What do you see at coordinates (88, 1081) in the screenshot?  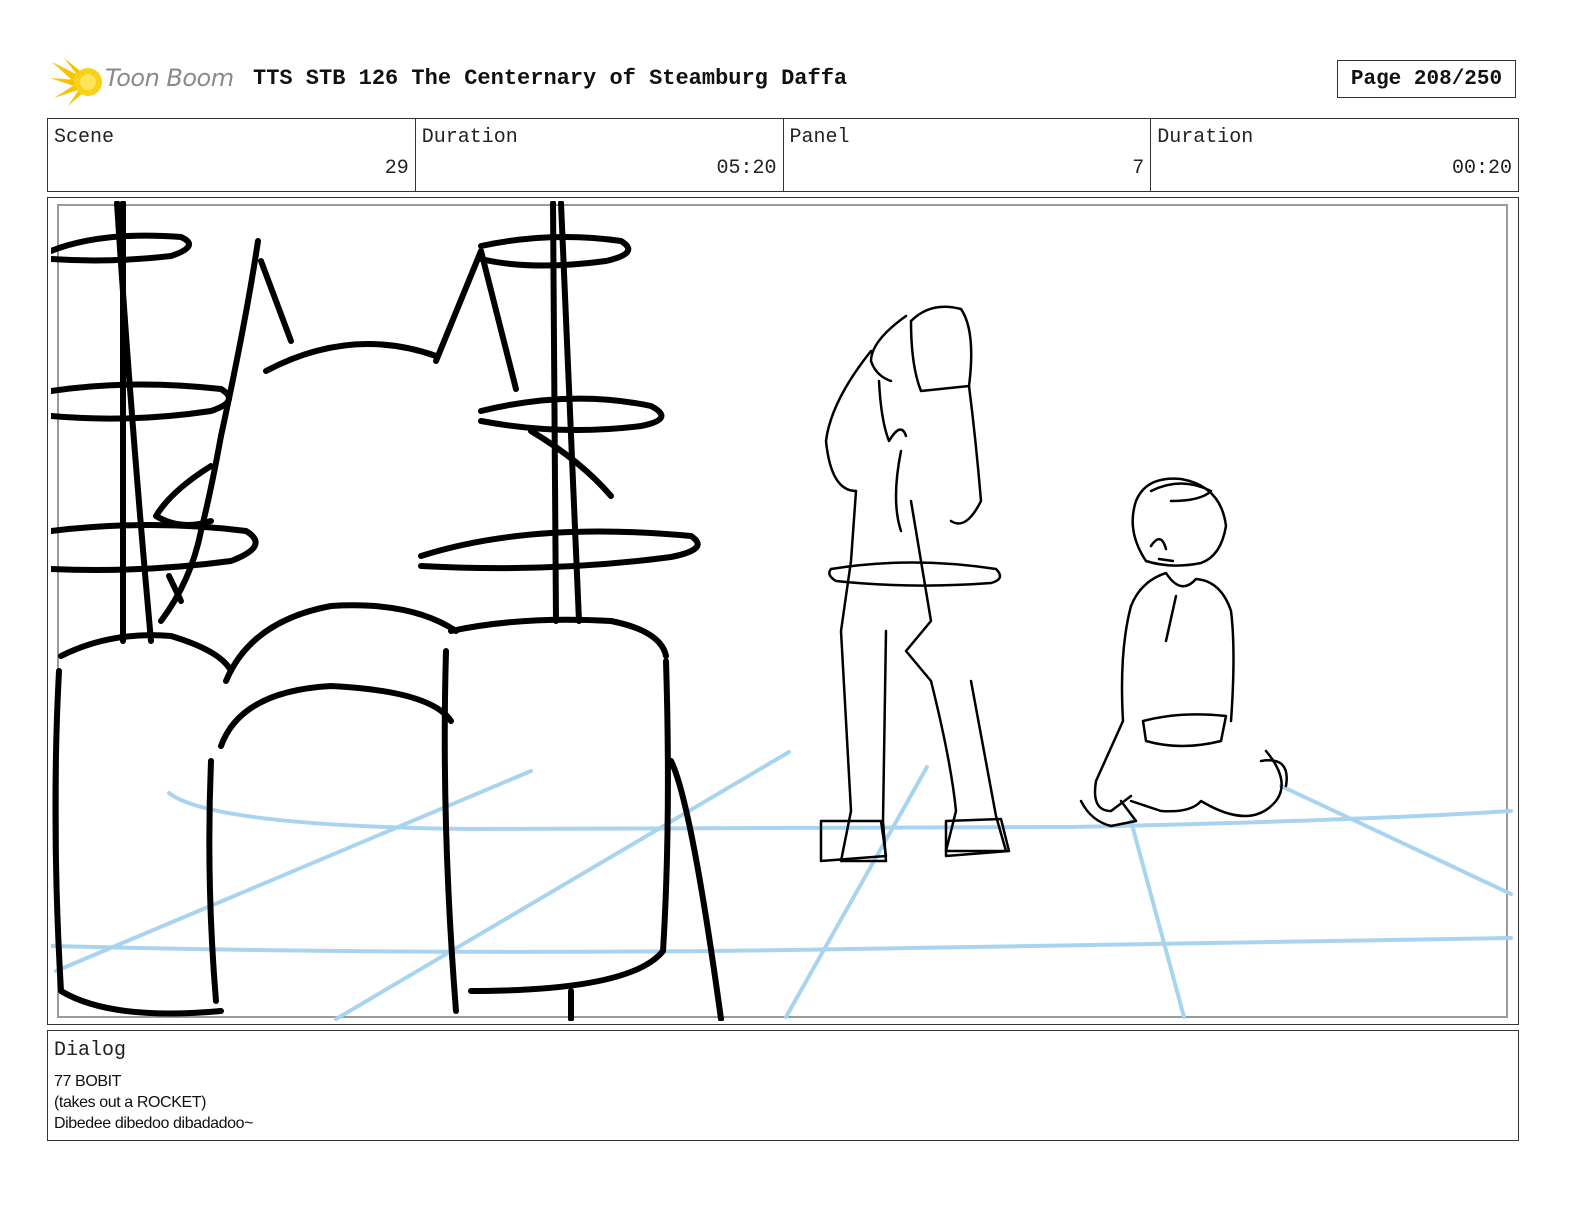 I see `dialog-line: 77 BOBIT` at bounding box center [88, 1081].